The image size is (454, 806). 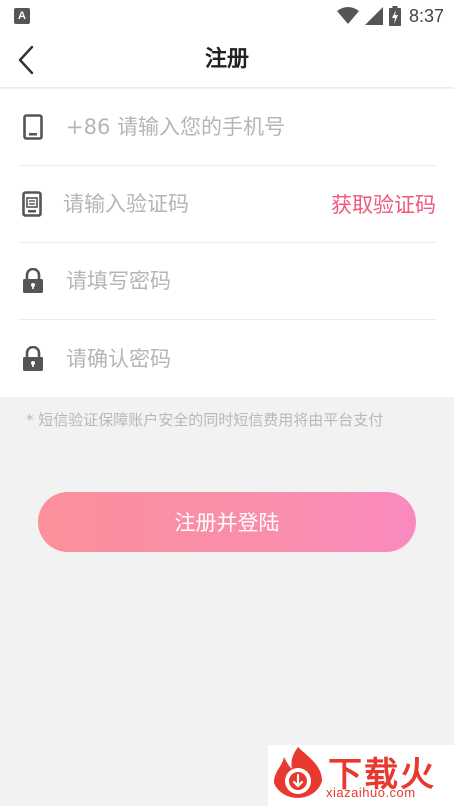 I want to click on confirm-password-row, so click(x=227, y=358).